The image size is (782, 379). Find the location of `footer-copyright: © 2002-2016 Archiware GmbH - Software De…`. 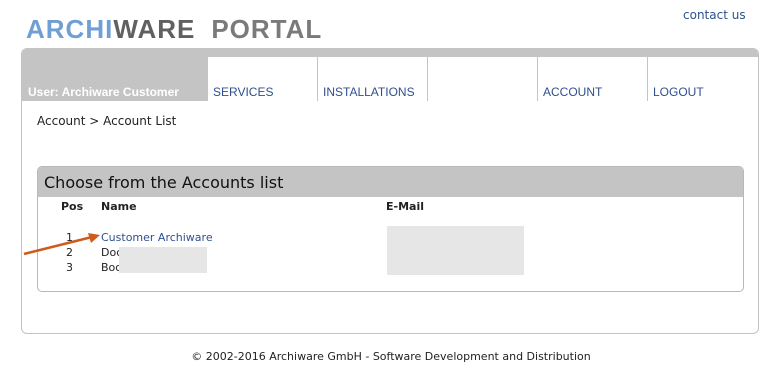

footer-copyright: © 2002-2016 Archiware GmbH - Software De… is located at coordinates (391, 356).